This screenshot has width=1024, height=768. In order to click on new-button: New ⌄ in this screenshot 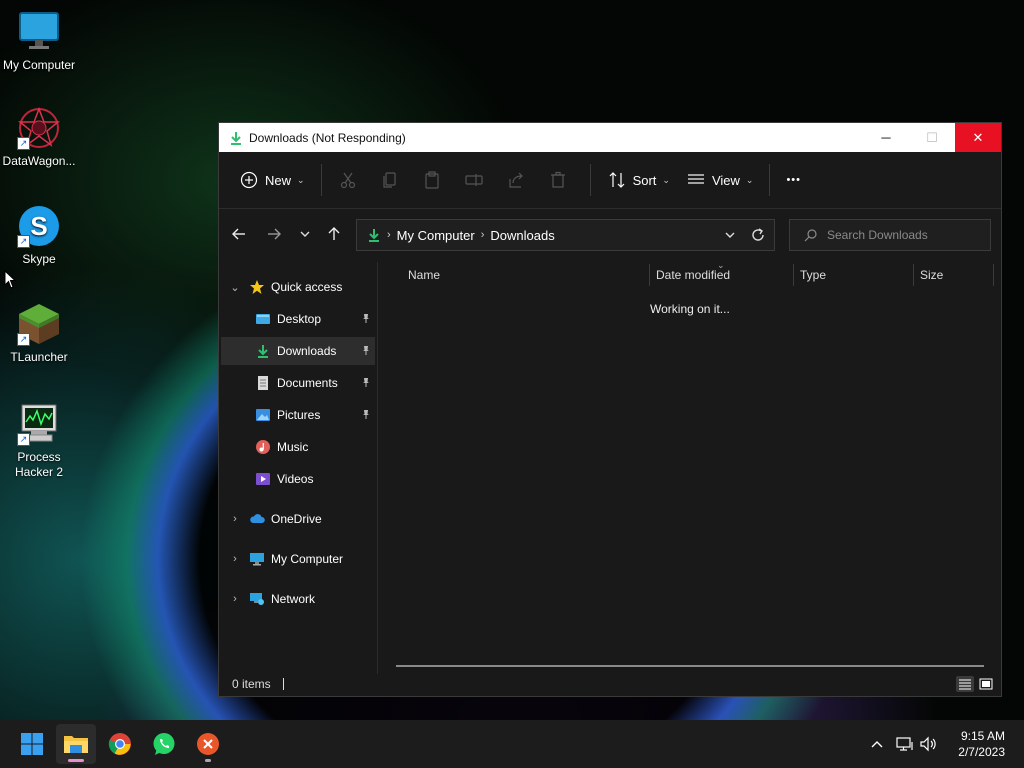, I will do `click(272, 180)`.